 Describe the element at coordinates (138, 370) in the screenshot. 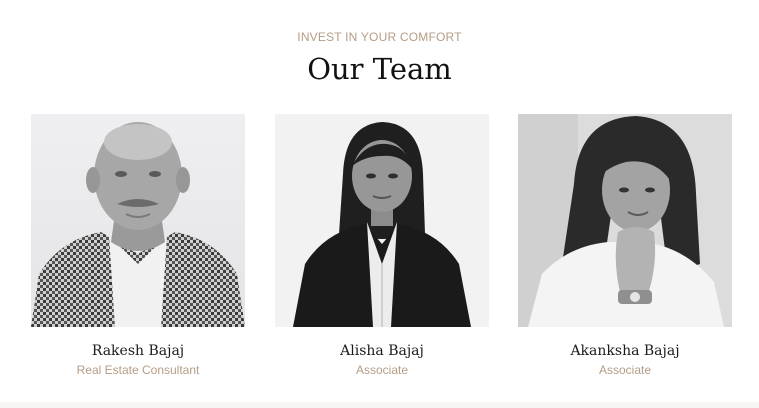

I see `team-member-role: Real Estate Consultant` at that location.